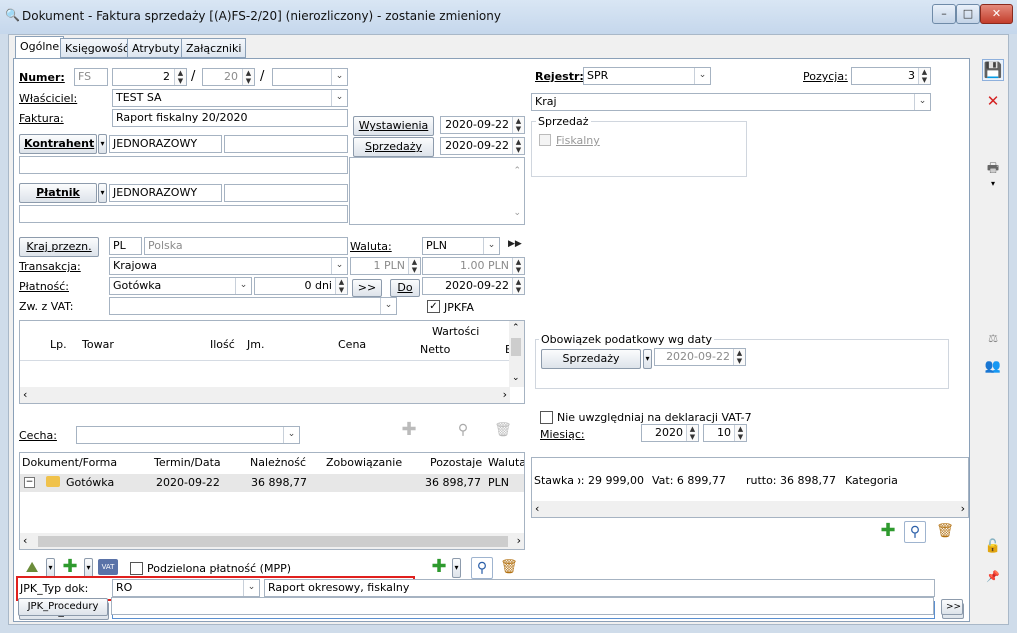 Image resolution: width=1017 pixels, height=633 pixels. What do you see at coordinates (393, 126) in the screenshot?
I see `wystawienia-button: Wystawienia` at bounding box center [393, 126].